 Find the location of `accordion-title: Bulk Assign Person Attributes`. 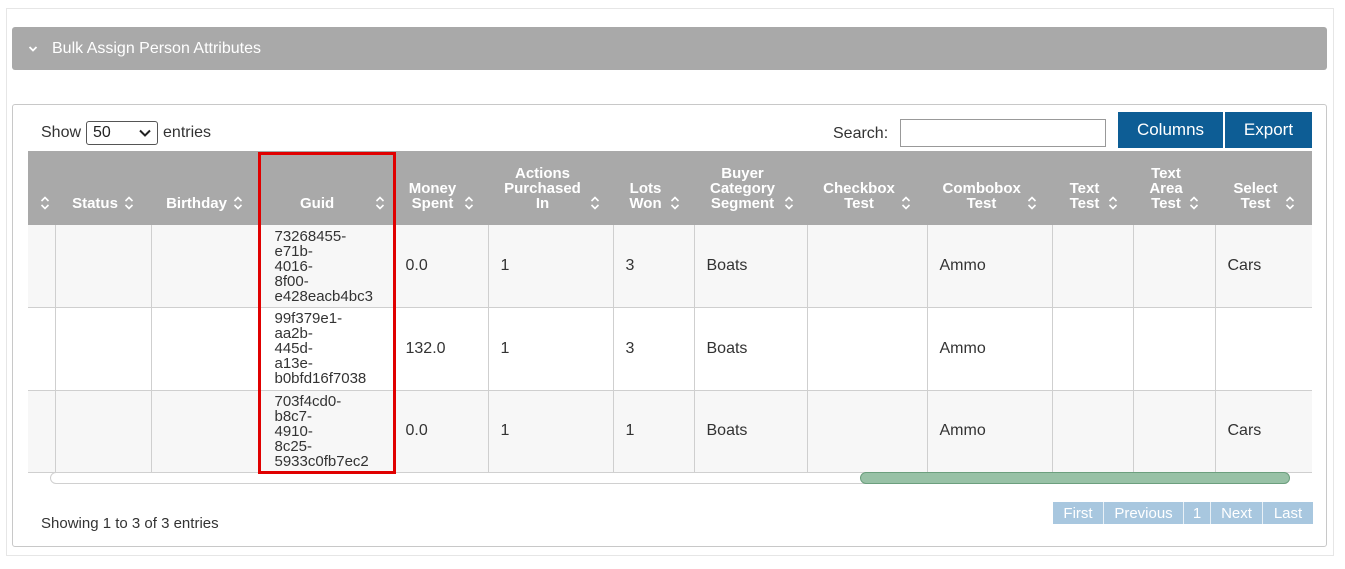

accordion-title: Bulk Assign Person Attributes is located at coordinates (156, 48).